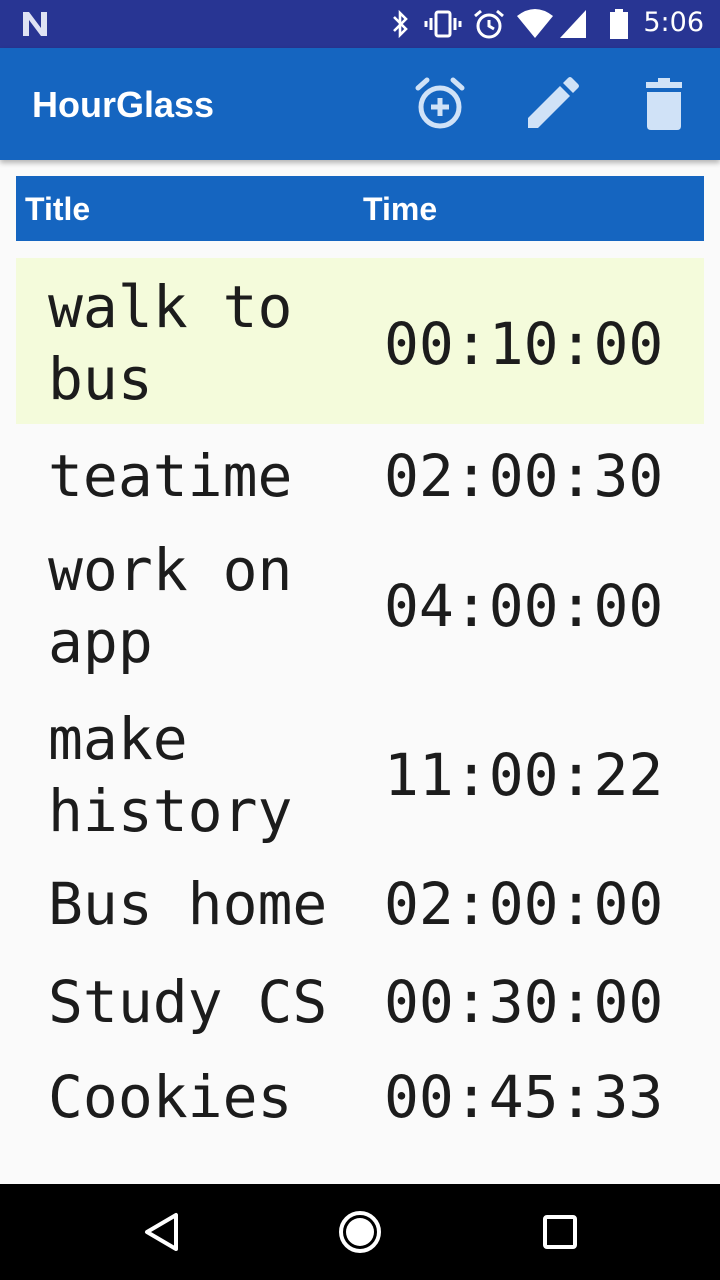 Image resolution: width=720 pixels, height=1280 pixels. What do you see at coordinates (524, 1097) in the screenshot?
I see `item-time: 00:45:33` at bounding box center [524, 1097].